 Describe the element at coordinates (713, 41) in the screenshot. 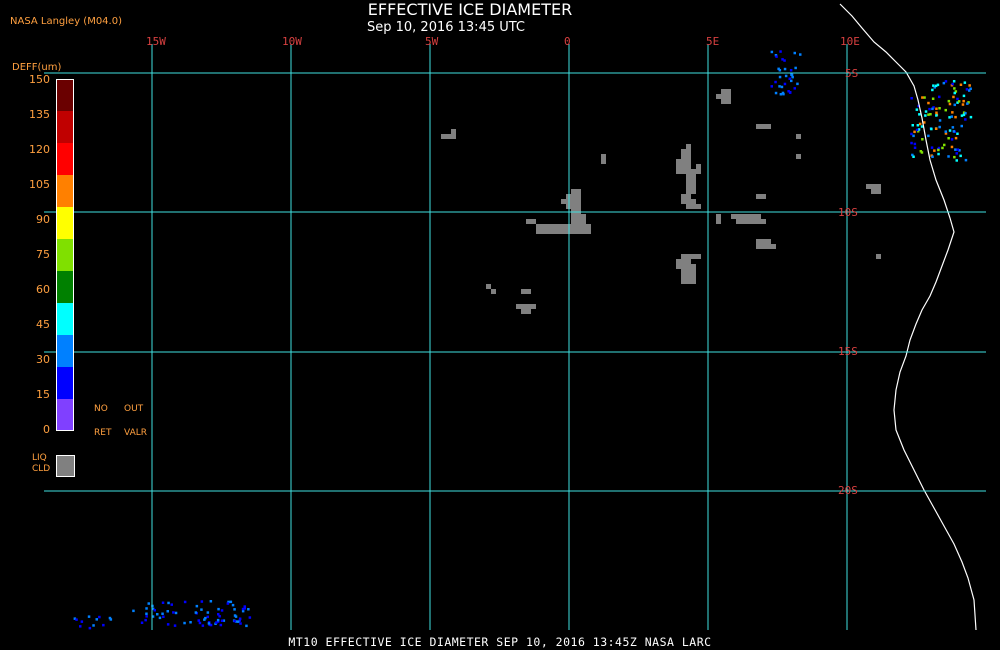

I see `lon-label-5e: 5E` at that location.